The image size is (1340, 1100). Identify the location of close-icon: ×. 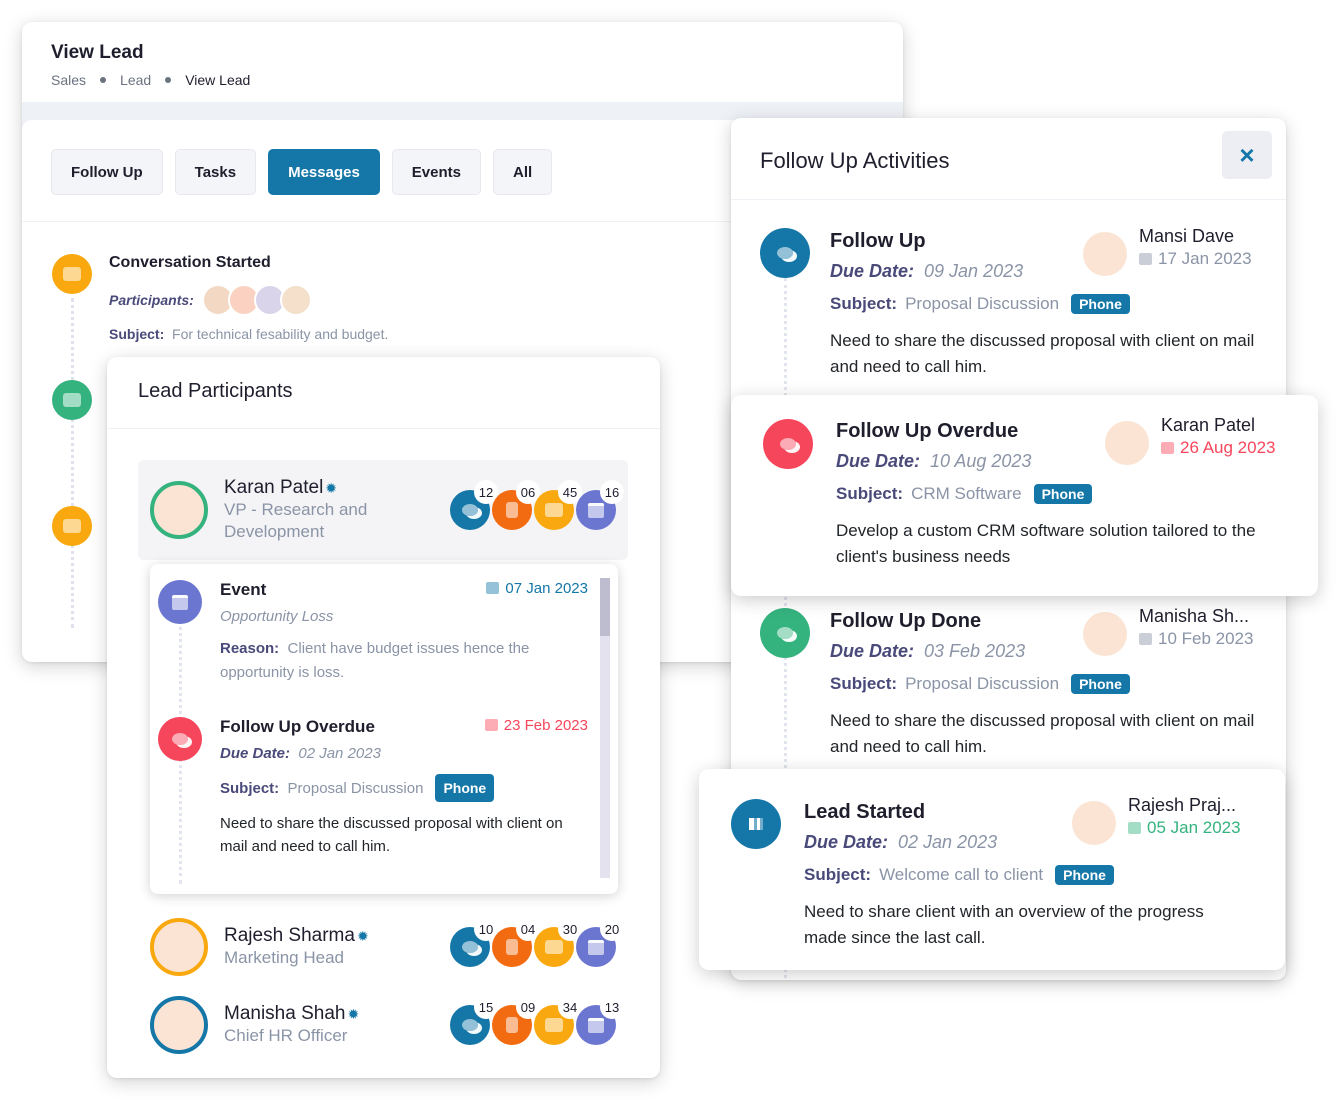
(1247, 154).